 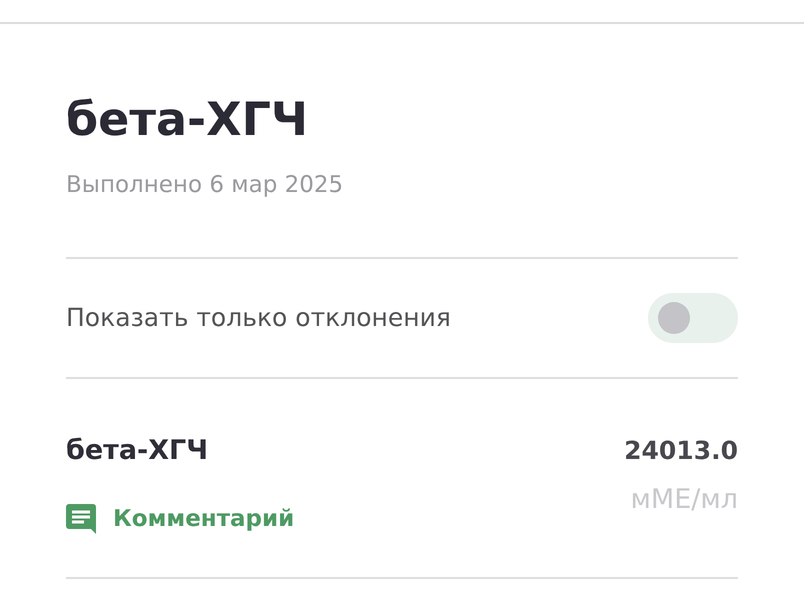 What do you see at coordinates (137, 451) in the screenshot?
I see `result-name: бета-ХГЧ` at bounding box center [137, 451].